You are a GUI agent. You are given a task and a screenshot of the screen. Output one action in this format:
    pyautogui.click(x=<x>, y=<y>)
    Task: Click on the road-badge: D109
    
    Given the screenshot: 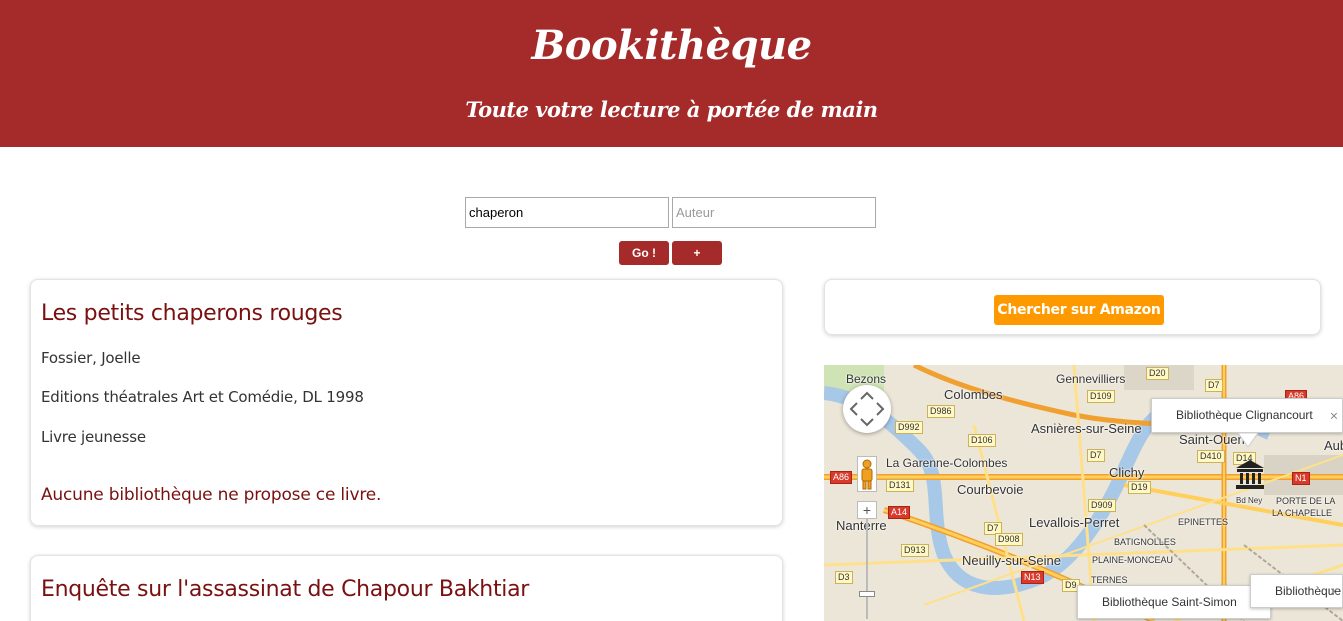 What is the action you would take?
    pyautogui.click(x=1101, y=396)
    